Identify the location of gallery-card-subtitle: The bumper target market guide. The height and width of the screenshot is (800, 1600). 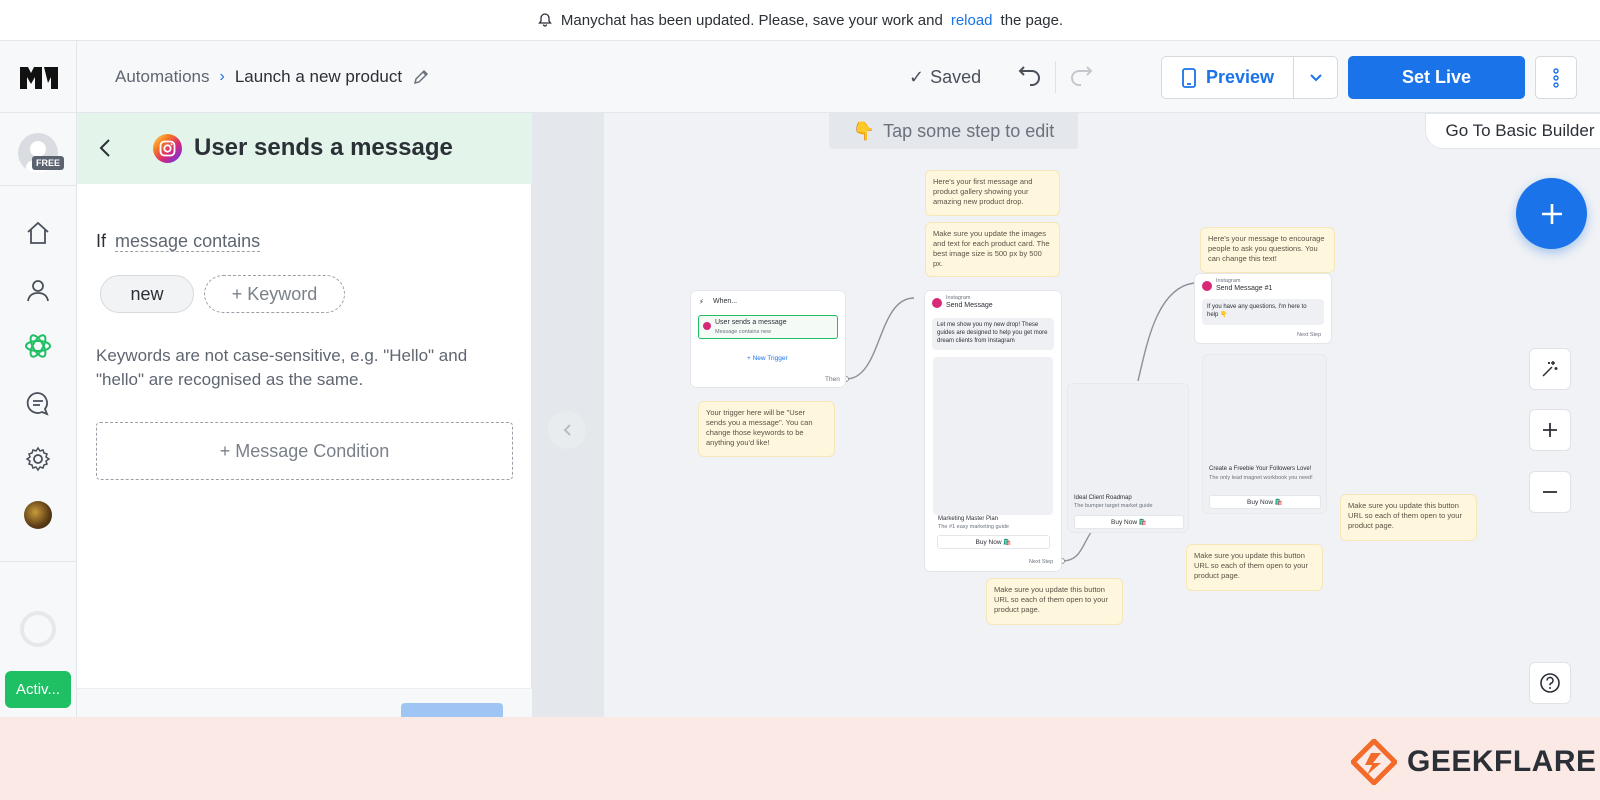
(1113, 506).